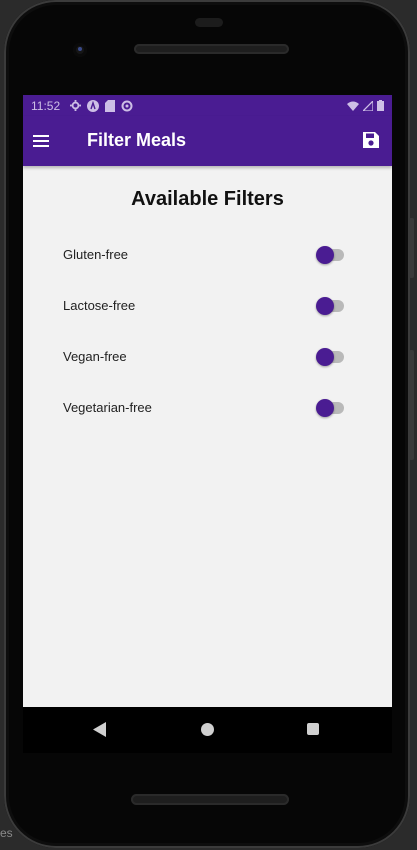  Describe the element at coordinates (207, 105) in the screenshot. I see `status-bar: 11:52` at that location.